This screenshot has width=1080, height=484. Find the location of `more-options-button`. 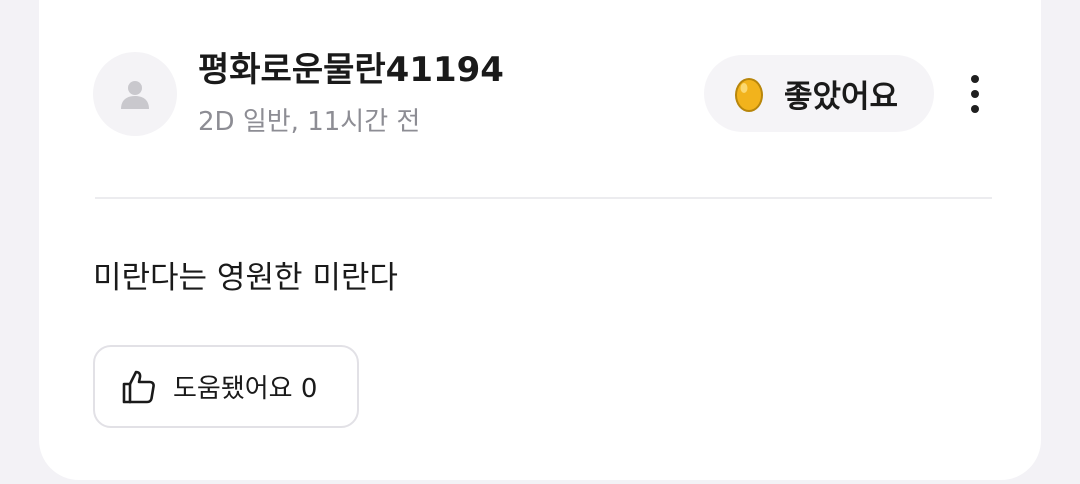

more-options-button is located at coordinates (975, 94).